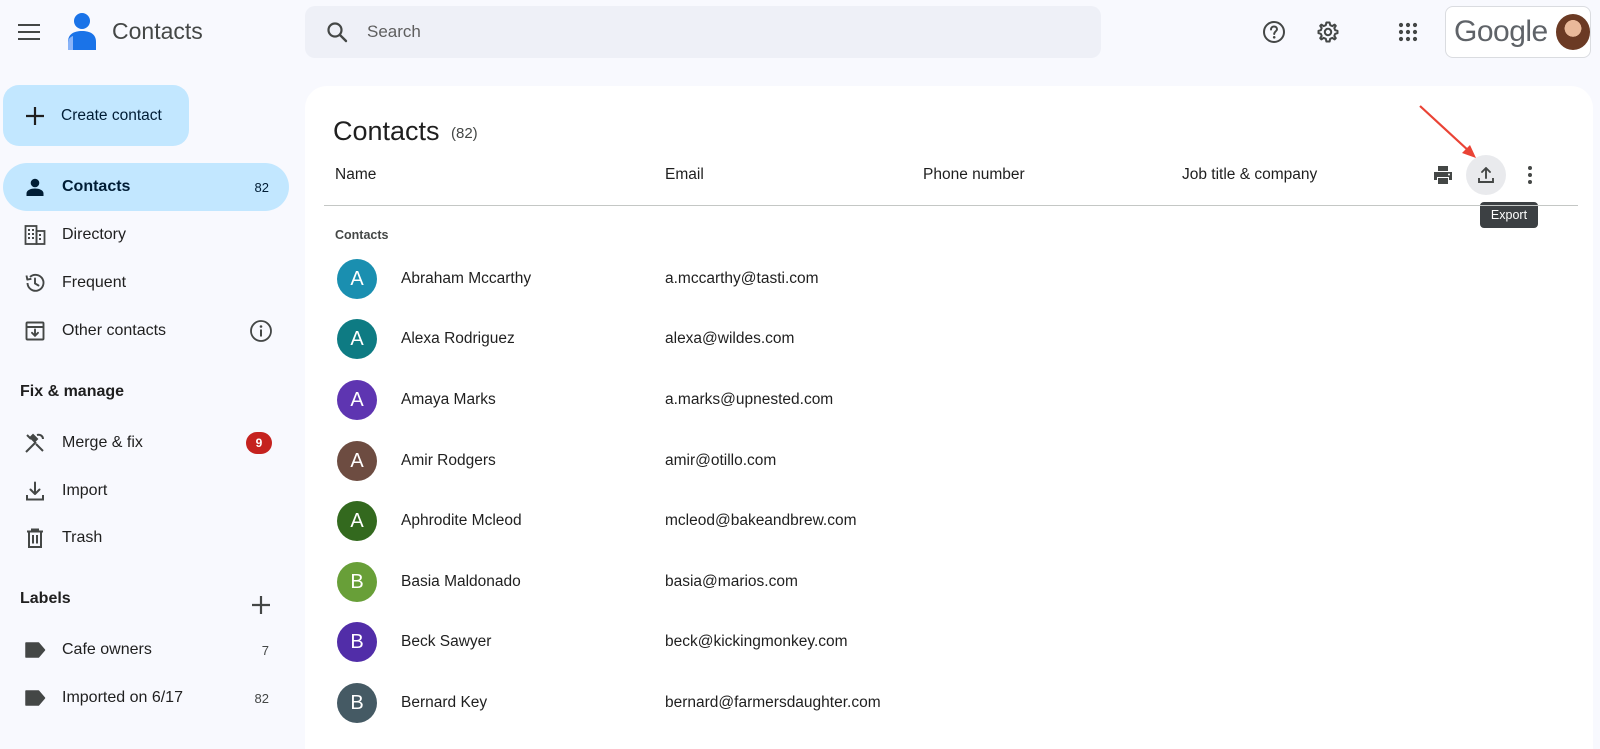  Describe the element at coordinates (94, 234) in the screenshot. I see `sidebar-item-label: Directory` at that location.